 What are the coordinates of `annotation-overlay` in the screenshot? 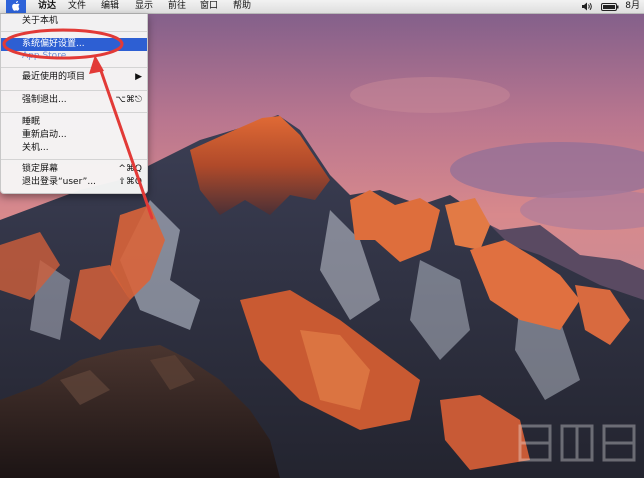 It's located at (78, 124).